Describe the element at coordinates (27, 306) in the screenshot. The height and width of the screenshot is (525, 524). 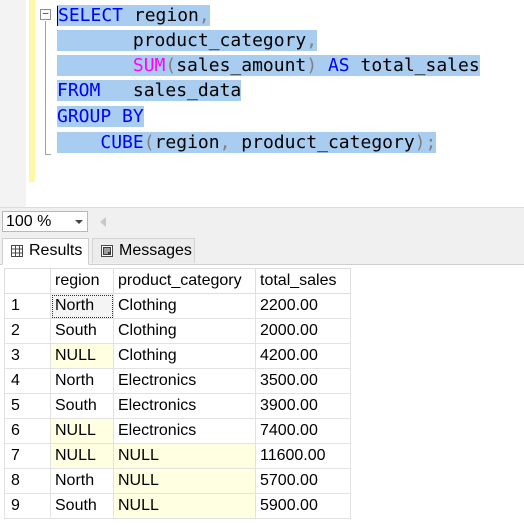
I see `row-number: 1` at that location.